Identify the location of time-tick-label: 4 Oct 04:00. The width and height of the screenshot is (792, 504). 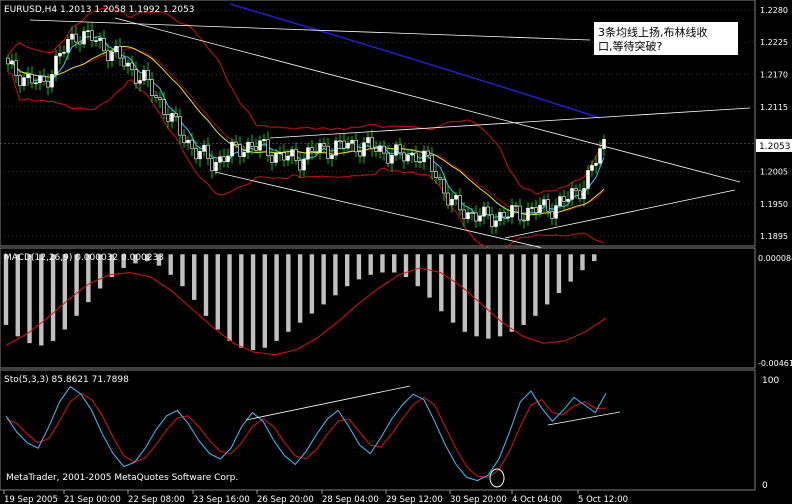
(537, 499).